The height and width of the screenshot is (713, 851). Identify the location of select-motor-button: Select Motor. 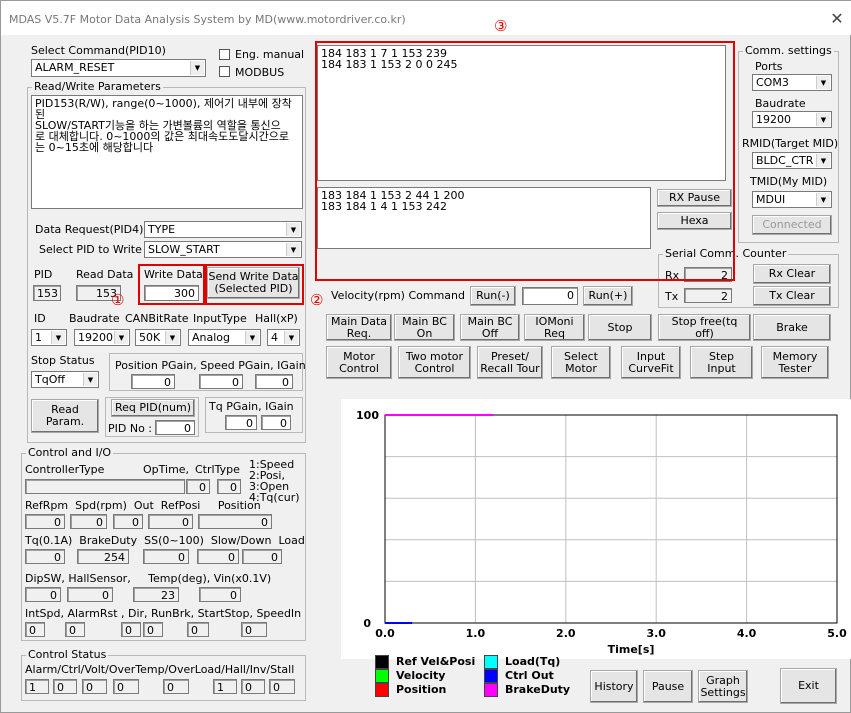
(581, 362).